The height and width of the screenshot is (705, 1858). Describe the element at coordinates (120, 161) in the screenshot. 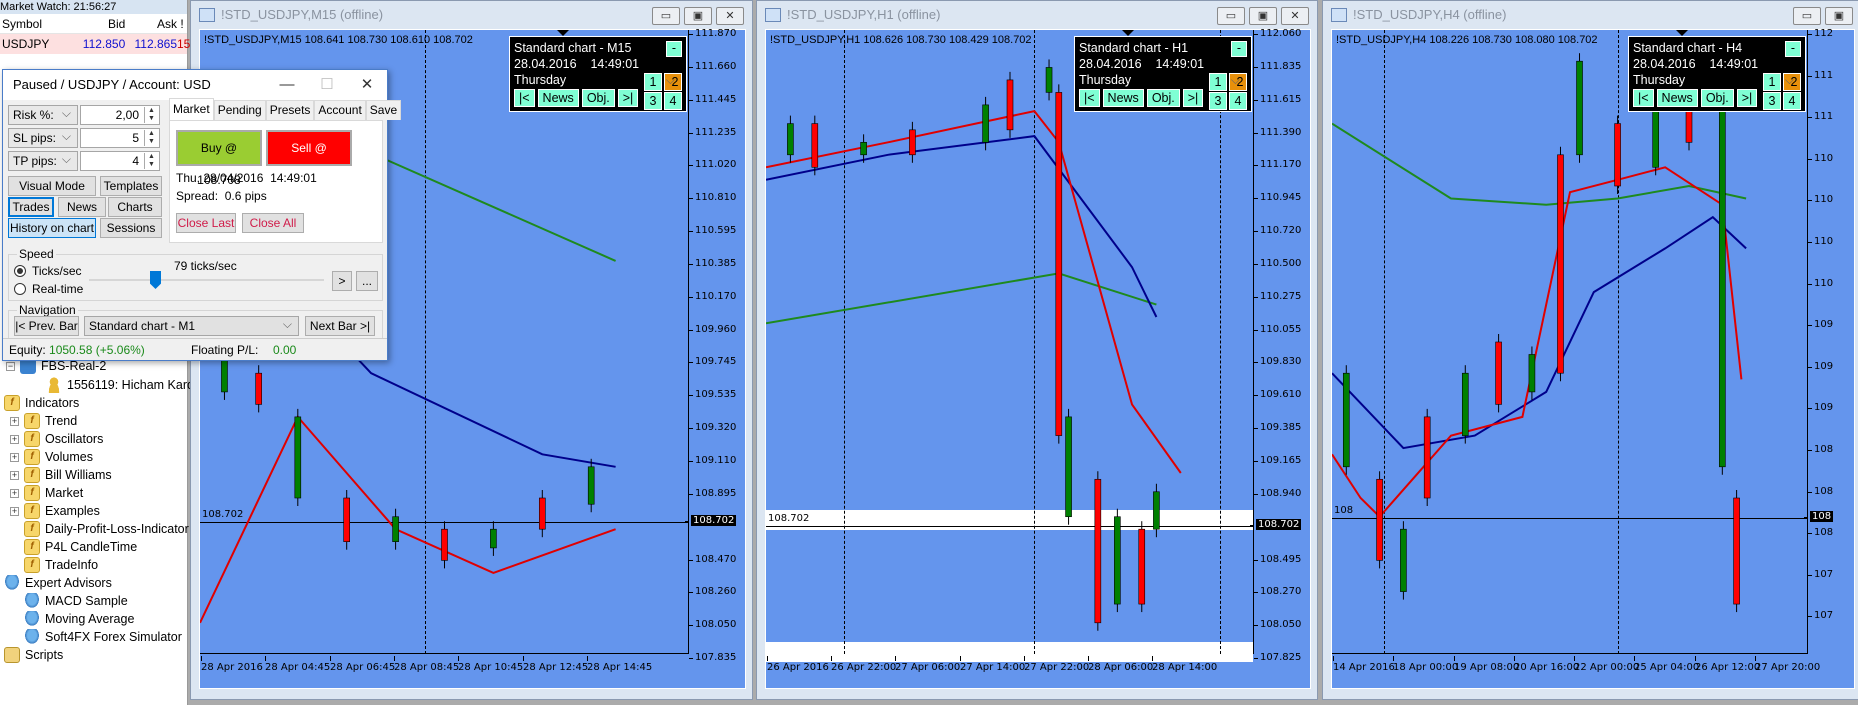

I see `tp-input: 4 ▲ ▼` at that location.